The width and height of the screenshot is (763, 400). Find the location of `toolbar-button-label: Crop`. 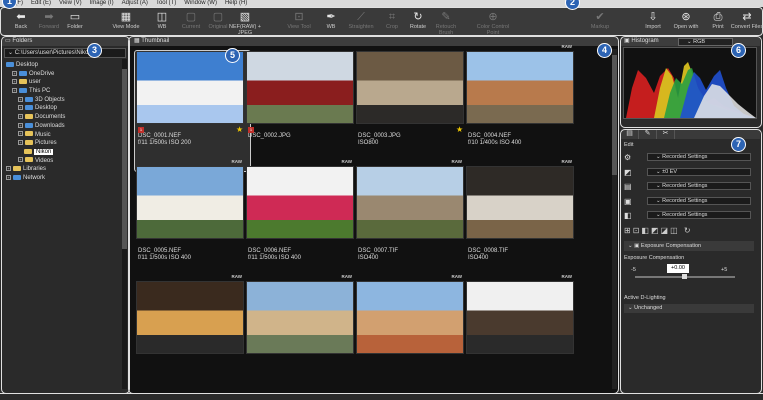

toolbar-button-label: Crop is located at coordinates (392, 27).